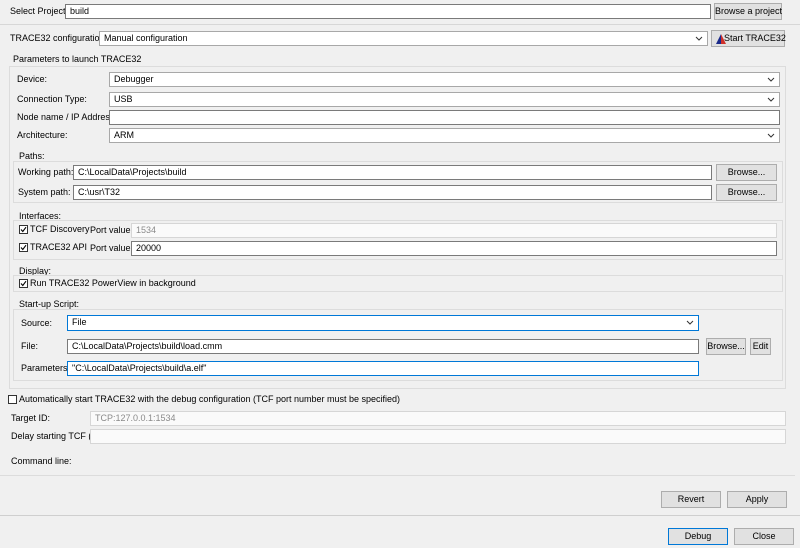 This screenshot has width=800, height=548. Describe the element at coordinates (124, 135) in the screenshot. I see `architecture-value: ARM` at that location.